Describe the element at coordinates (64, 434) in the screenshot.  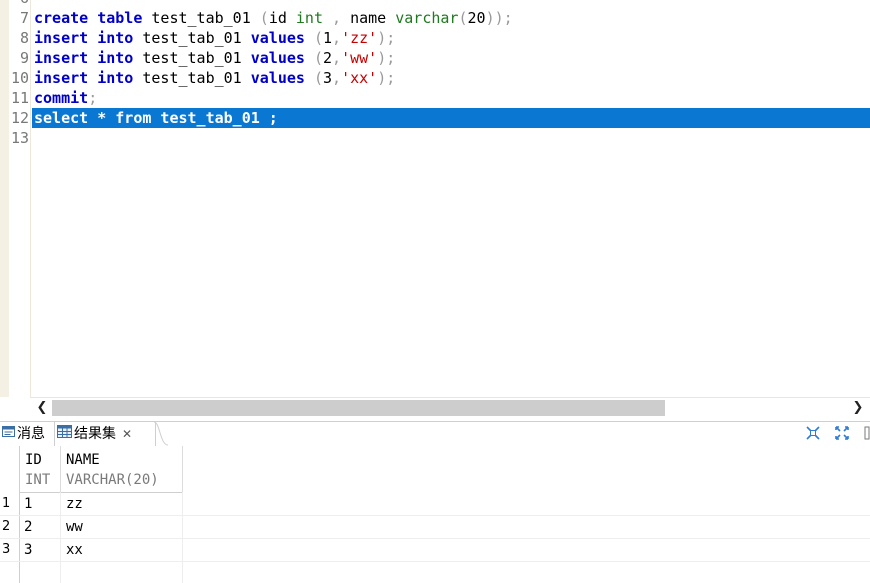
I see `table-grid-icon` at that location.